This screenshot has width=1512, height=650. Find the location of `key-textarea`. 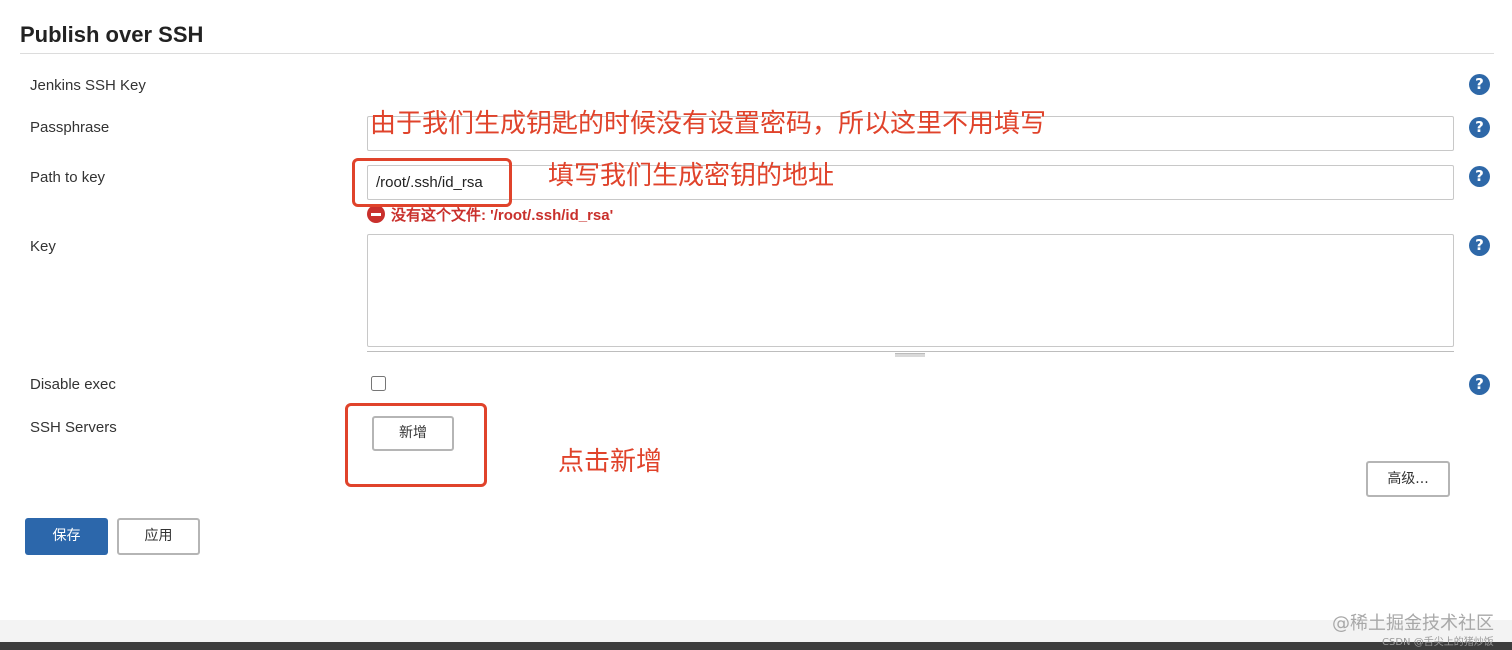

key-textarea is located at coordinates (910, 290).